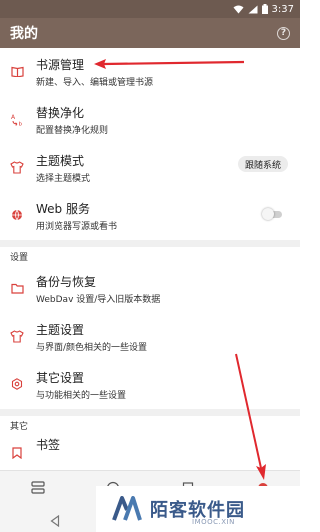 The height and width of the screenshot is (532, 320). What do you see at coordinates (95, 83) in the screenshot?
I see `item-subtitle: 新建、导入、编辑或管理书源` at bounding box center [95, 83].